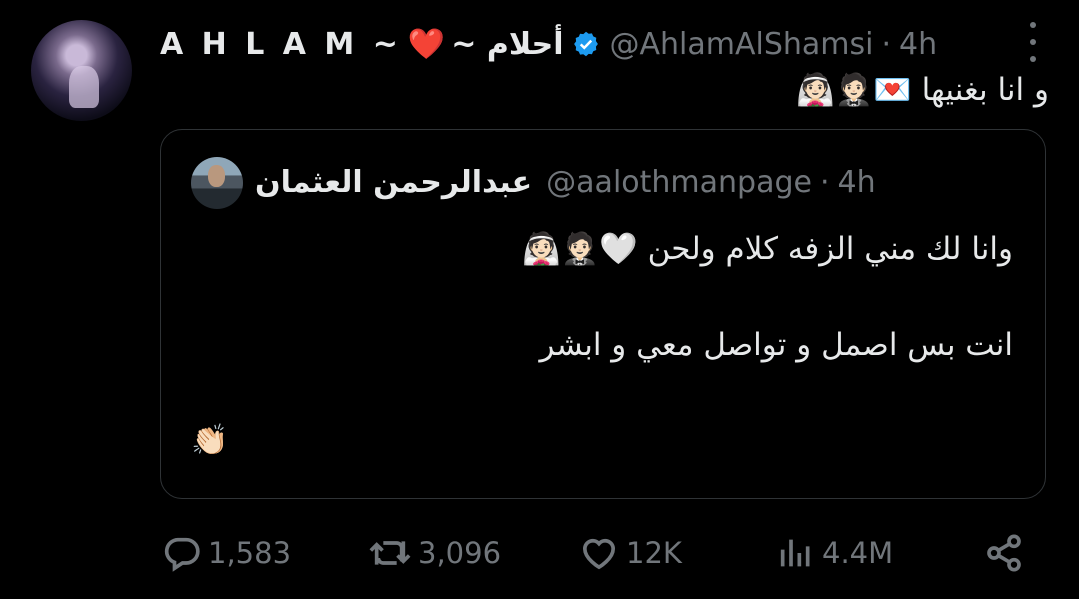 The image size is (1079, 599). Describe the element at coordinates (767, 249) in the screenshot. I see `quoted-text-line-1: وانا لك مني الزفه كلام ولحن 🤍🤵🏻👰🏻` at that location.